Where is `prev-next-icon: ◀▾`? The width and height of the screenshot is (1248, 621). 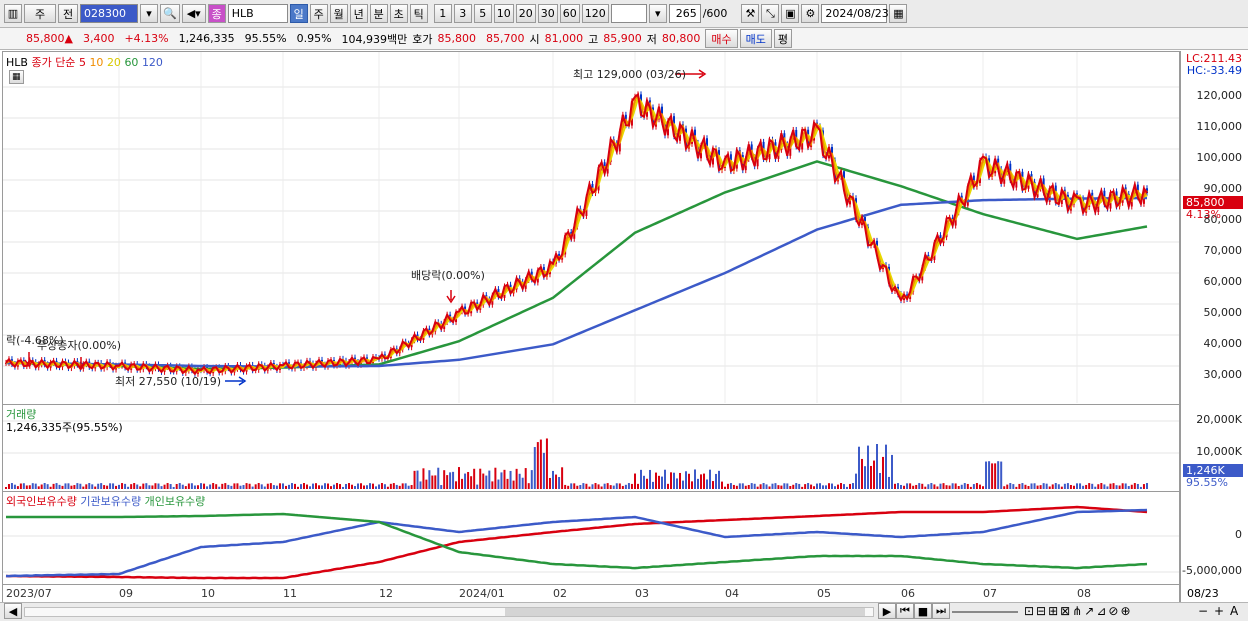
prev-next-icon: ◀▾ is located at coordinates (193, 13).